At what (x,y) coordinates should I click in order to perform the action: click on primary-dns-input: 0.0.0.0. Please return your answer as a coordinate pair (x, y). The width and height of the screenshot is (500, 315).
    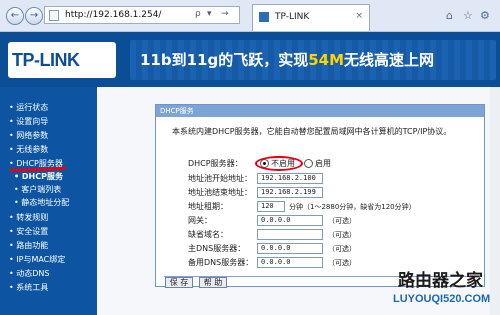
    Looking at the image, I should click on (290, 248).